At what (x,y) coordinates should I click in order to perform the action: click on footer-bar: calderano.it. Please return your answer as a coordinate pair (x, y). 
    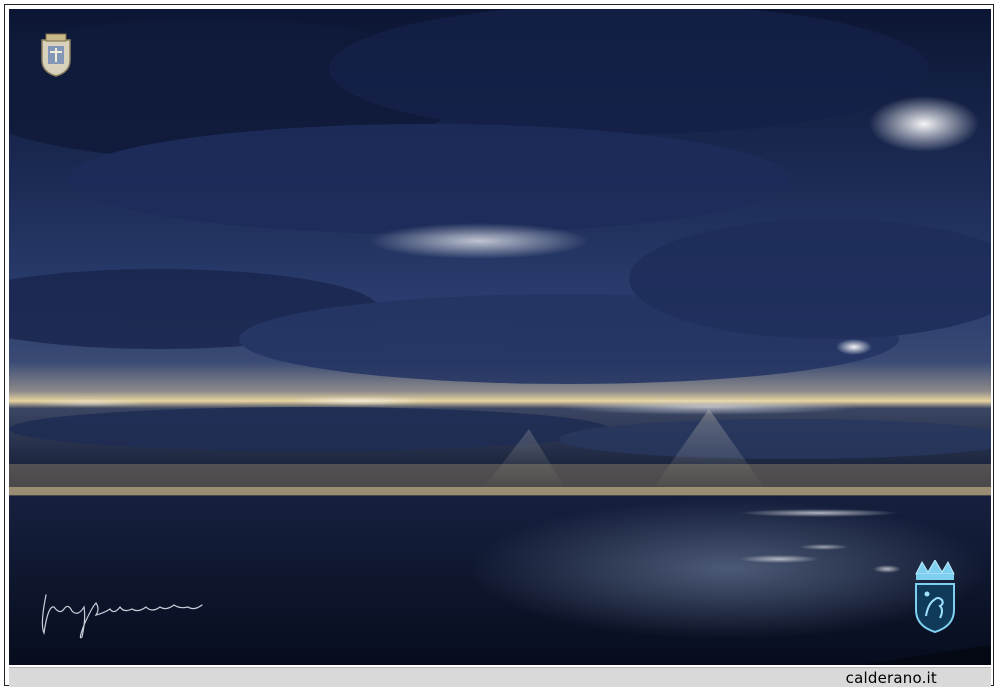
    Looking at the image, I should click on (500, 677).